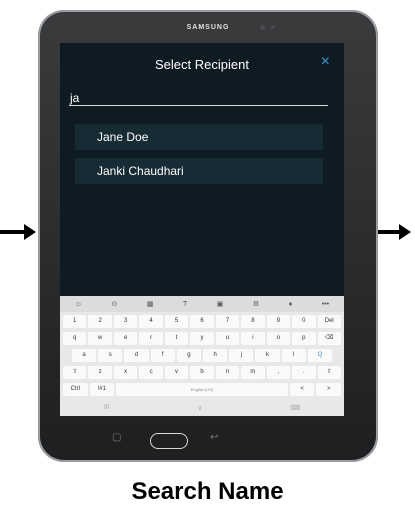 This screenshot has width=415, height=513. Describe the element at coordinates (253, 372) in the screenshot. I see `key: m` at that location.